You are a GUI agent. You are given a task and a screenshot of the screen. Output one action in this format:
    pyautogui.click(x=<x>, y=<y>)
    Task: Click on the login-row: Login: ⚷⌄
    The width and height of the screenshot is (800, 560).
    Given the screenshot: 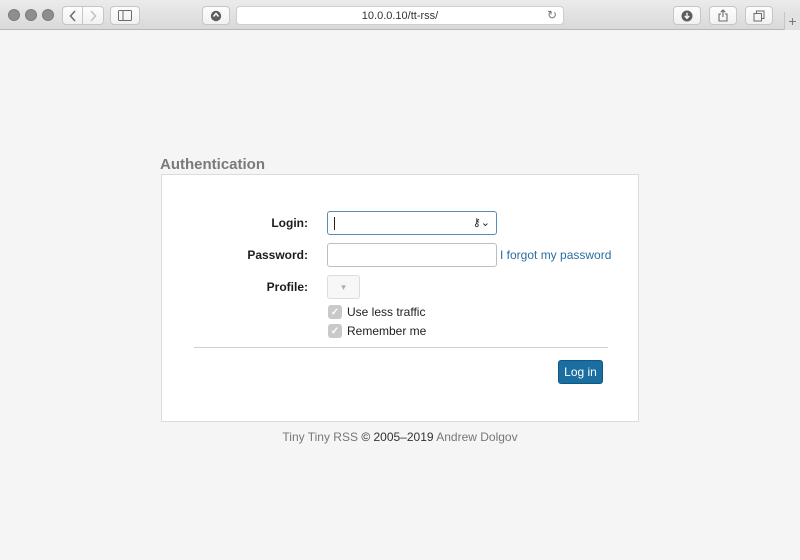 What is the action you would take?
    pyautogui.click(x=401, y=223)
    